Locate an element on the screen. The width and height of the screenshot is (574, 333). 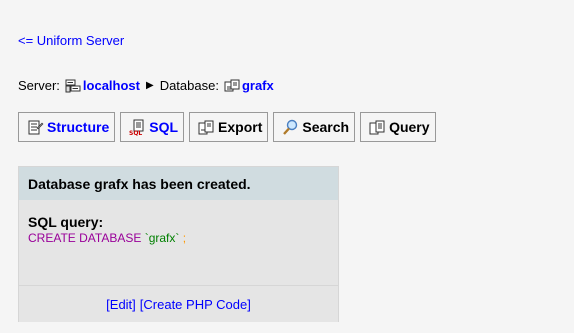
database-name: grafx is located at coordinates (257, 85).